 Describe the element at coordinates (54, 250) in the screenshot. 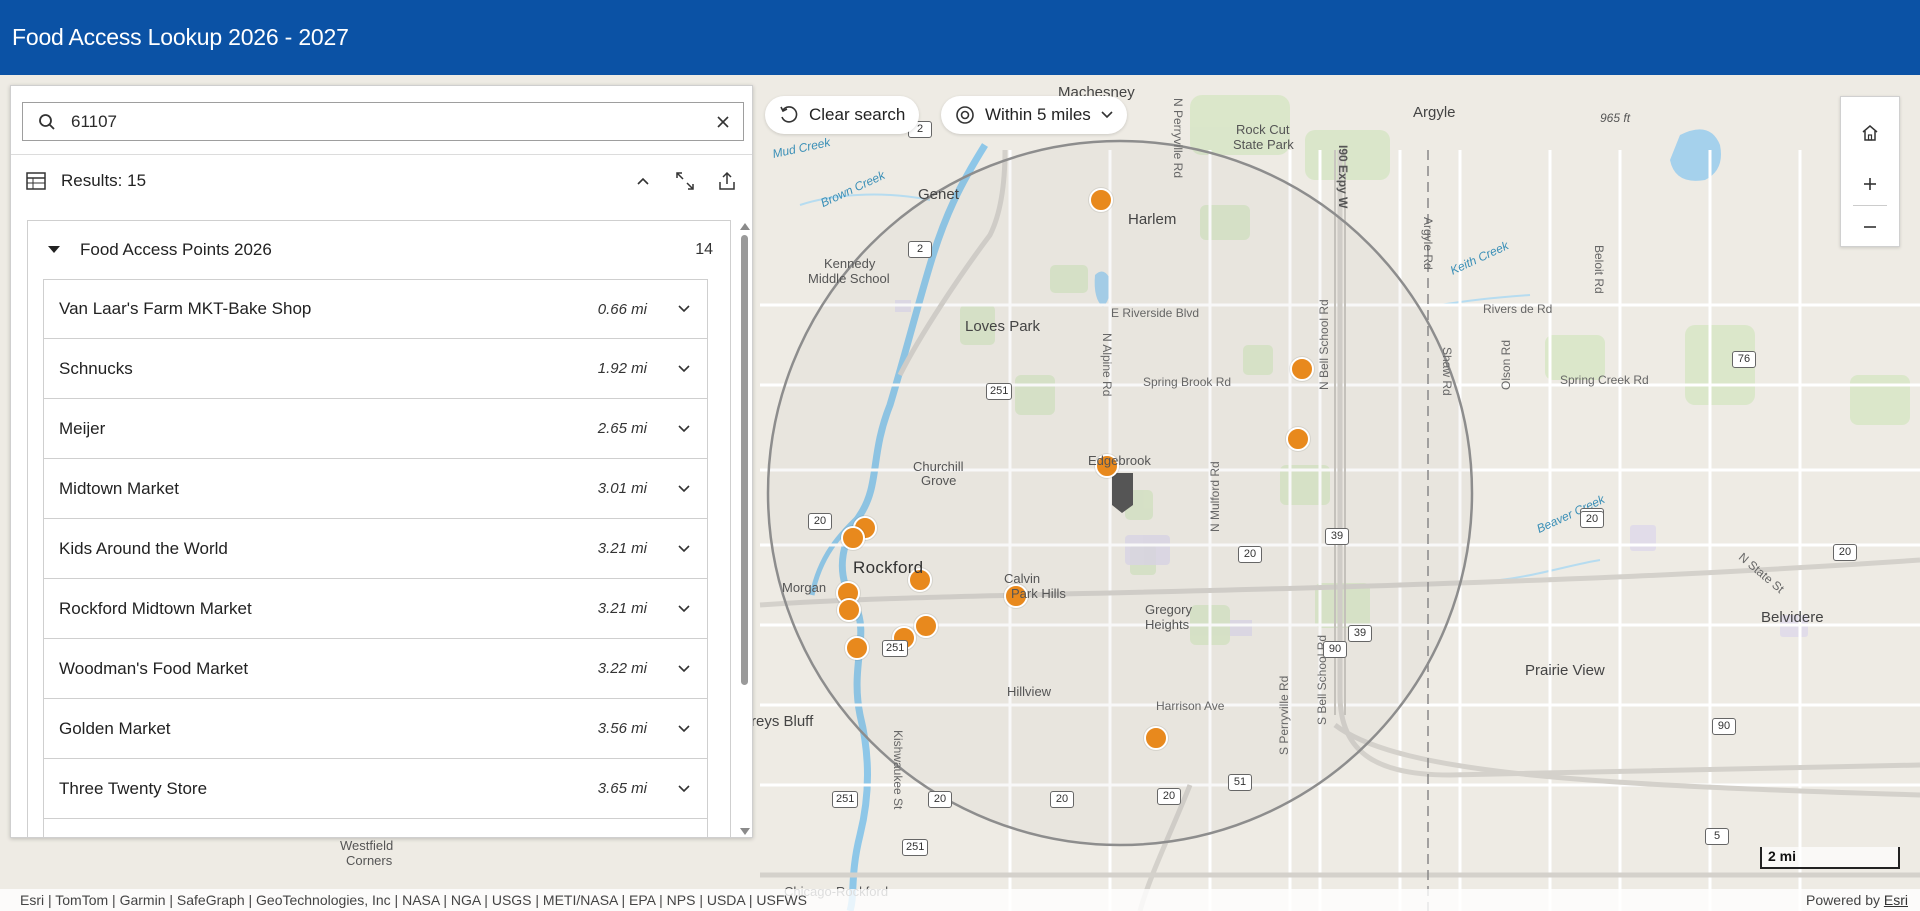

I see `caret-down-icon` at that location.